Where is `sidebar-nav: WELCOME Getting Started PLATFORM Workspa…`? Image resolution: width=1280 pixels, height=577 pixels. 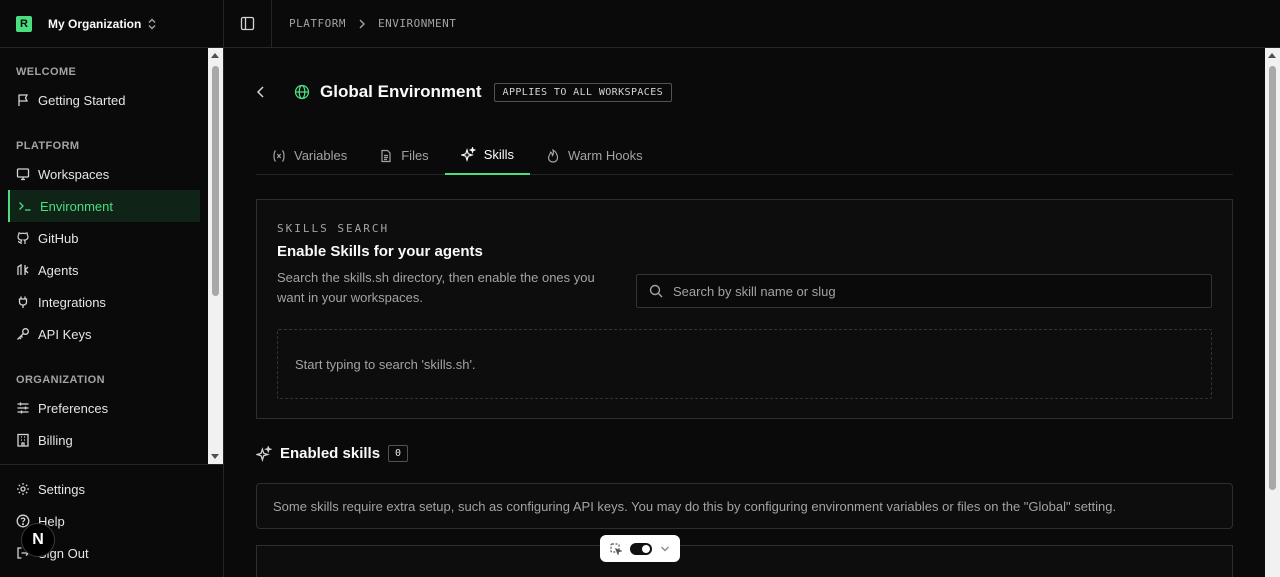 sidebar-nav: WELCOME Getting Started PLATFORM Workspa… is located at coordinates (104, 256).